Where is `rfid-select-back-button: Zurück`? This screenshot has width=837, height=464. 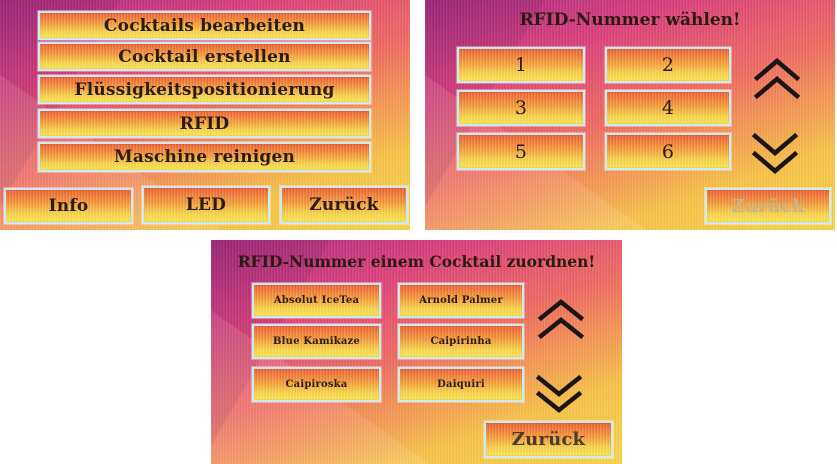
rfid-select-back-button: Zurück is located at coordinates (768, 206).